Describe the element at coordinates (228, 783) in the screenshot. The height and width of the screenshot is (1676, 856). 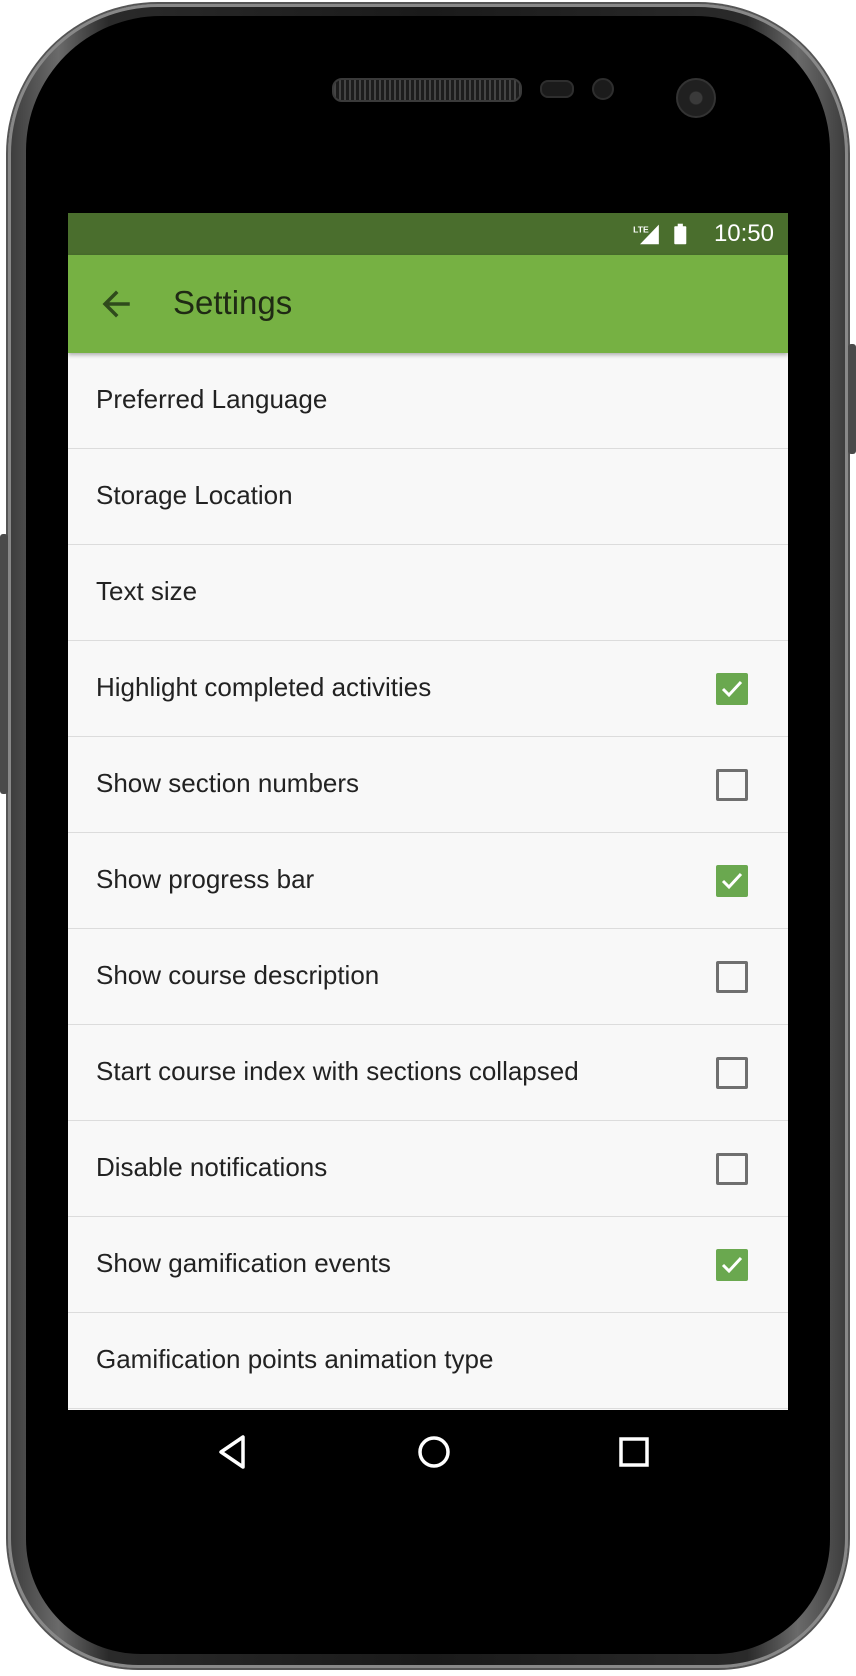
I see `settings-row-label: Show section numbers` at that location.